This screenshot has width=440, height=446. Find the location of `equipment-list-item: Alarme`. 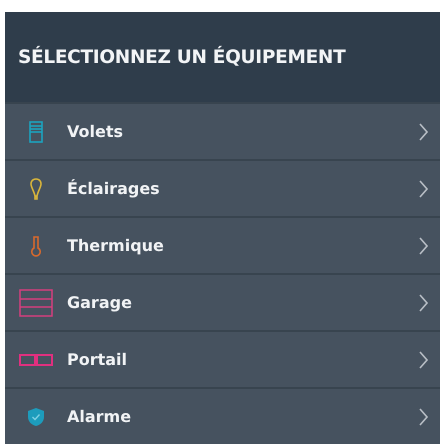

equipment-list-item: Alarme is located at coordinates (222, 416).